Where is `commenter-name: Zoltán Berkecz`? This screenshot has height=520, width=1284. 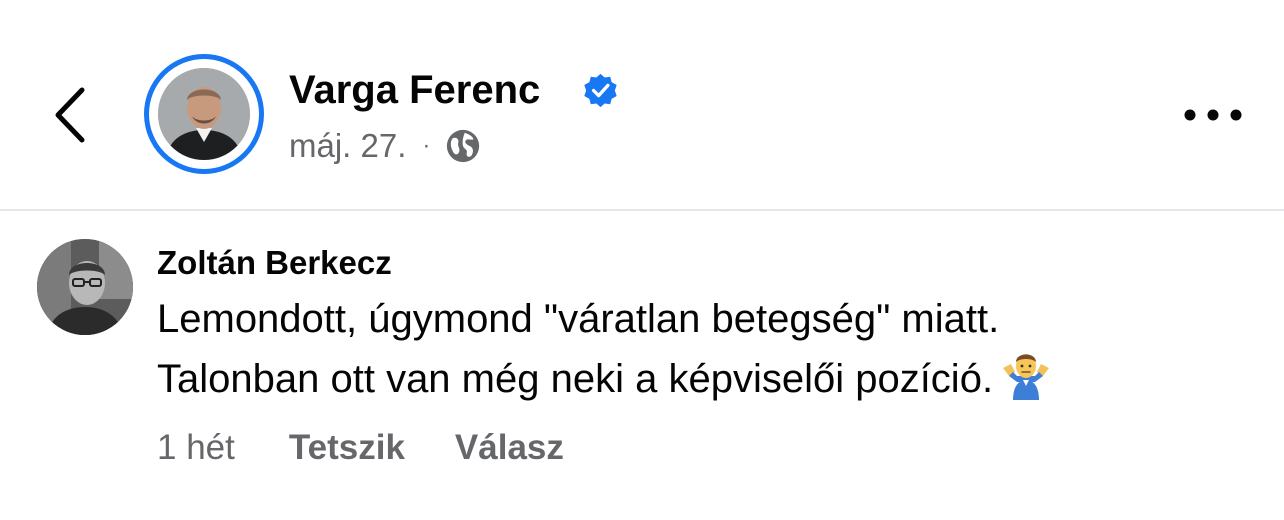
commenter-name: Zoltán Berkecz is located at coordinates (274, 263).